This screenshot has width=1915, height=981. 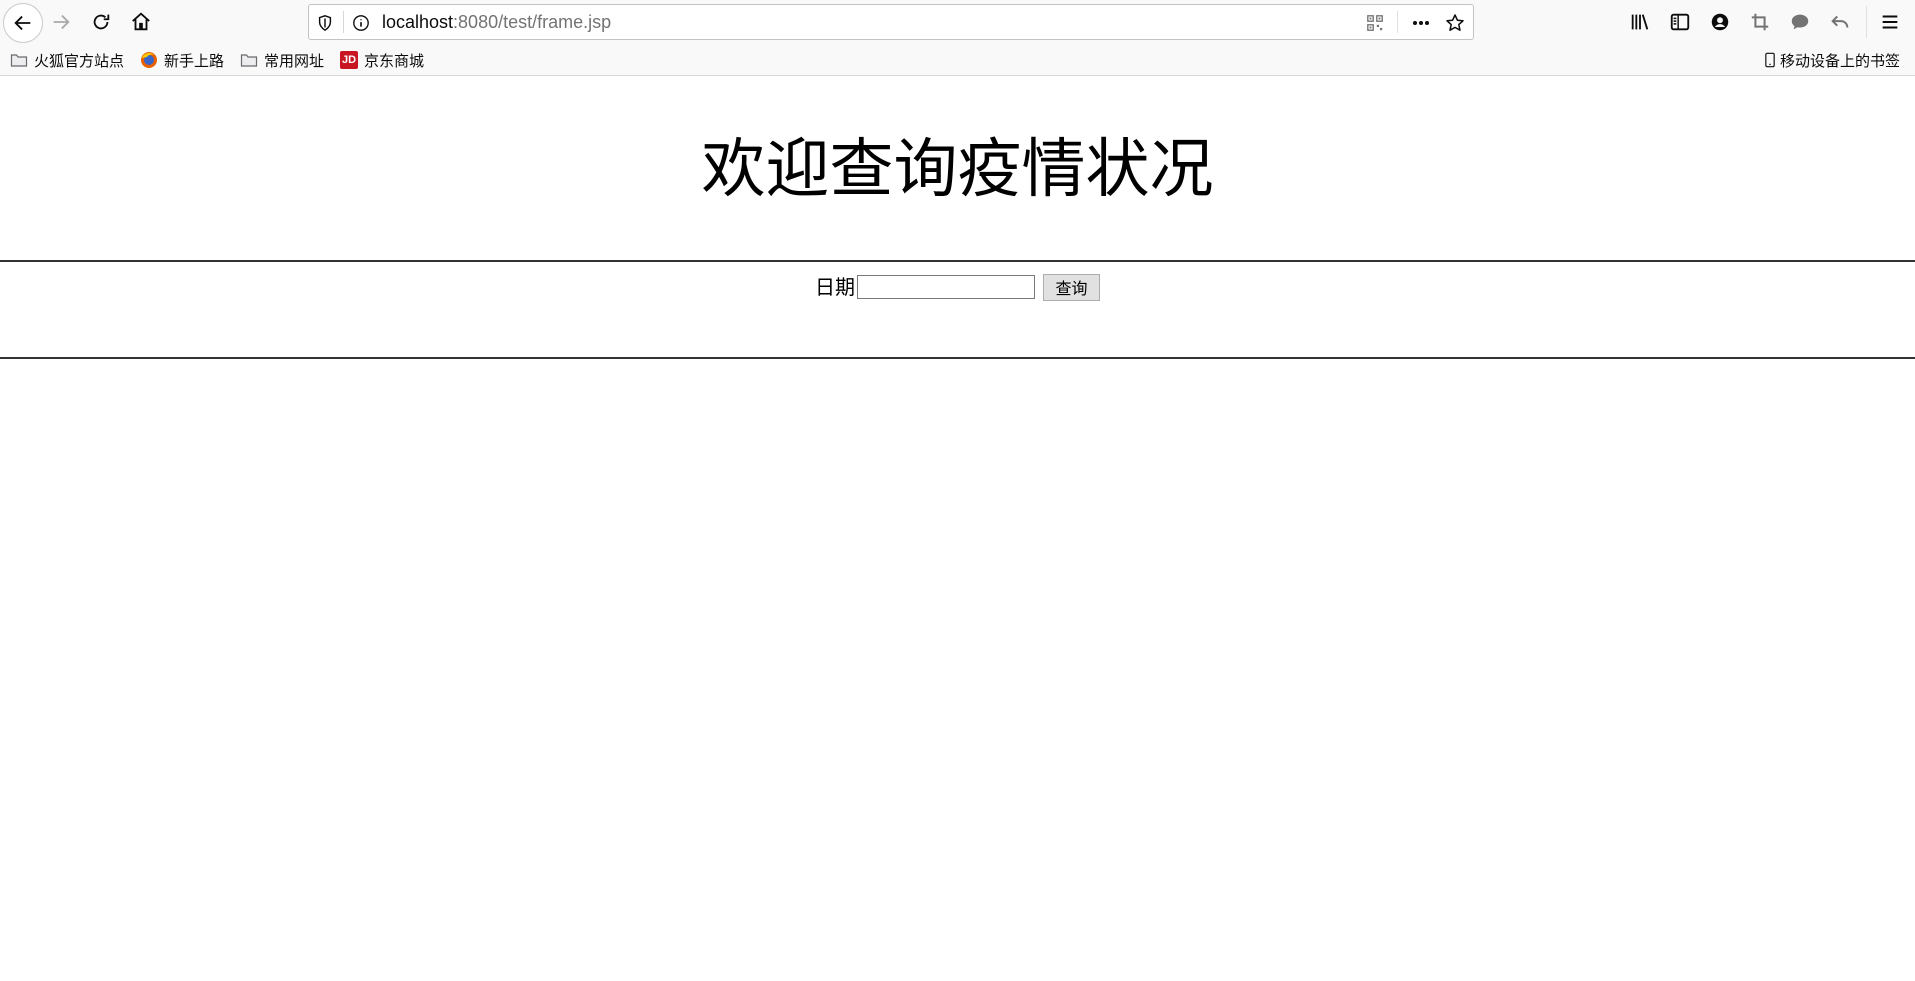 I want to click on page-title: 欢迎查询疫情状况, so click(x=957, y=169).